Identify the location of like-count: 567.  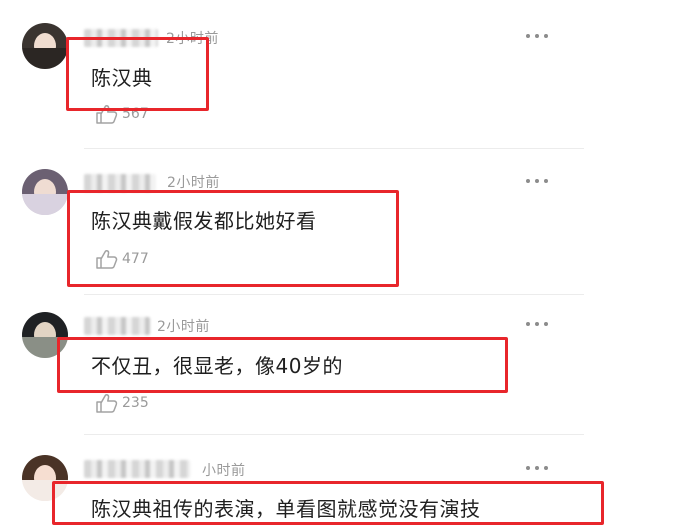
(135, 114).